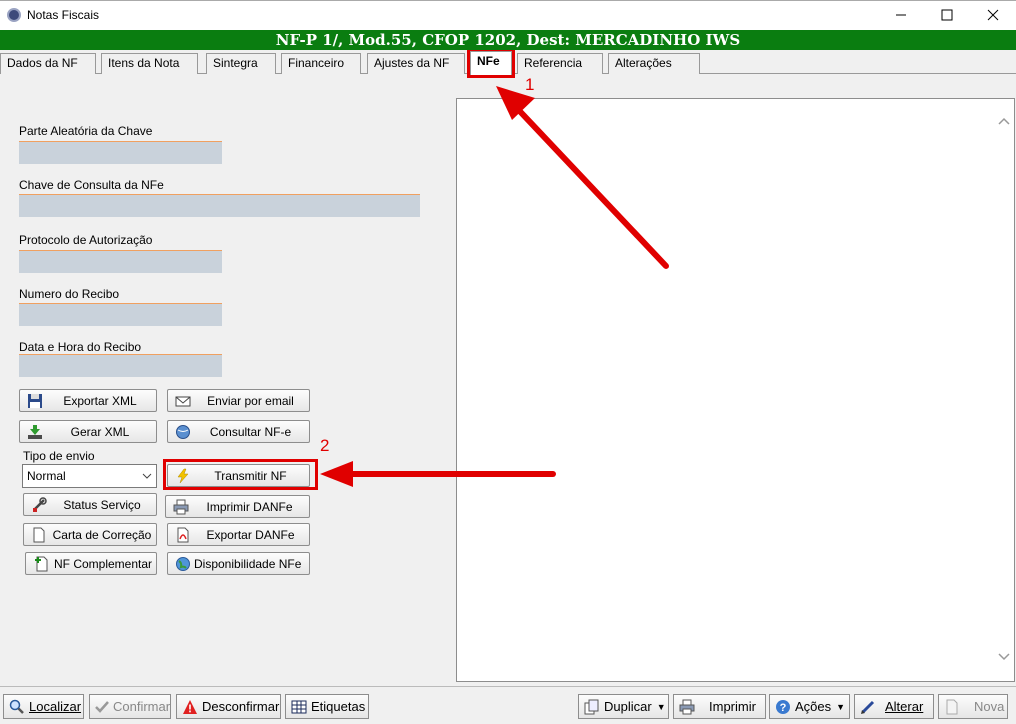 The image size is (1016, 724). Describe the element at coordinates (973, 706) in the screenshot. I see `nova-button: Nova` at that location.